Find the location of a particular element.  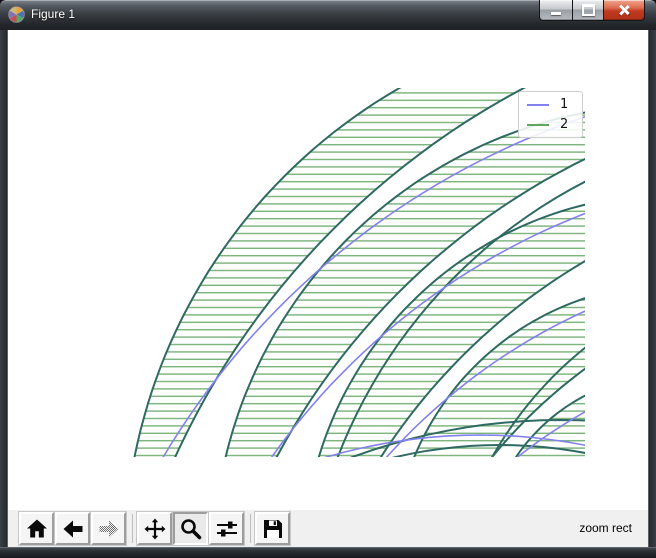

sliders-icon is located at coordinates (226, 528).